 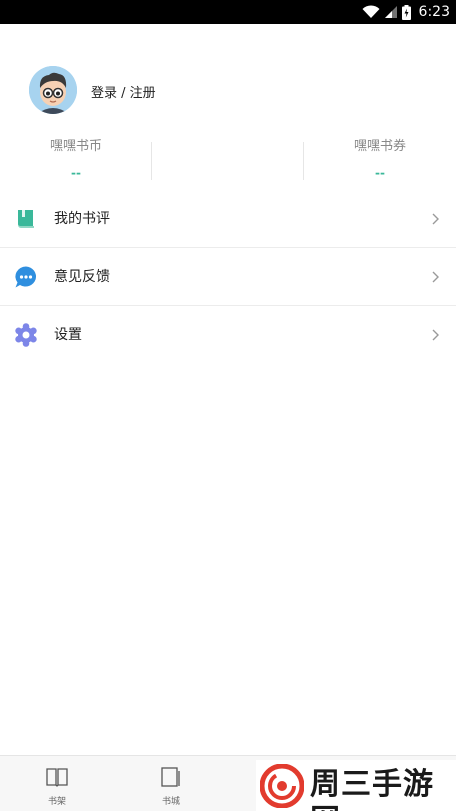 I want to click on stat-label: 嘿嘿书币, so click(x=75, y=146).